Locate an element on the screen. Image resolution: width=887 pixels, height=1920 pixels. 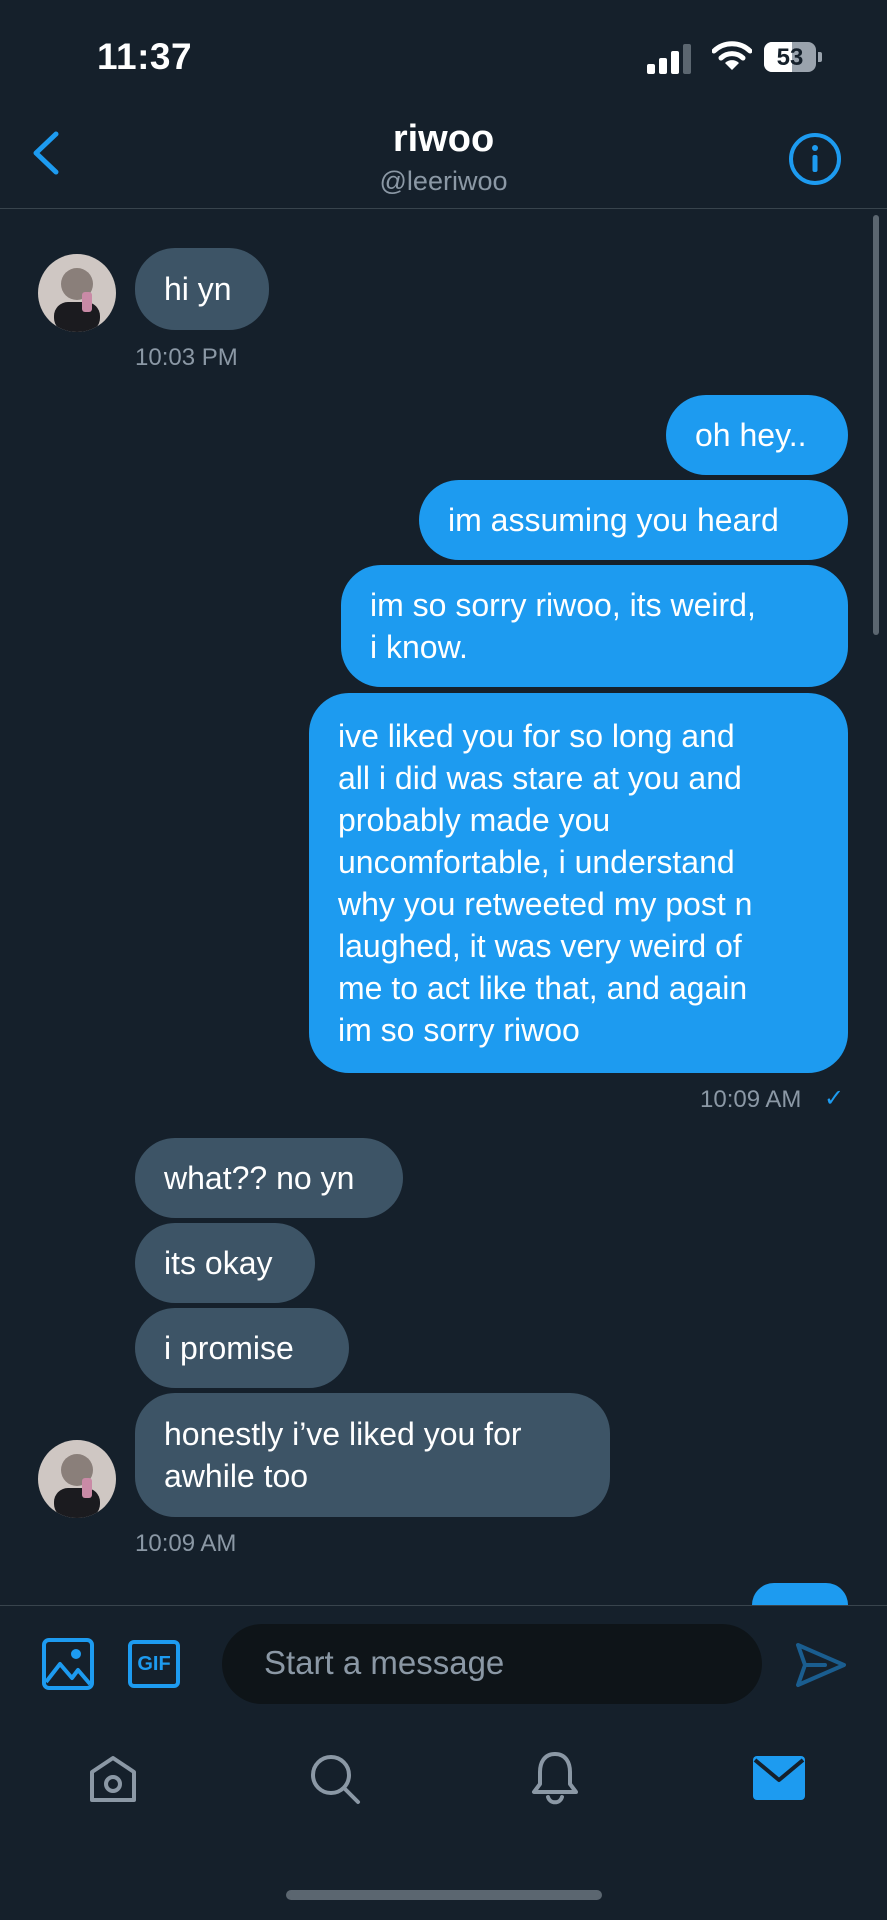
bell-icon is located at coordinates (555, 1778).